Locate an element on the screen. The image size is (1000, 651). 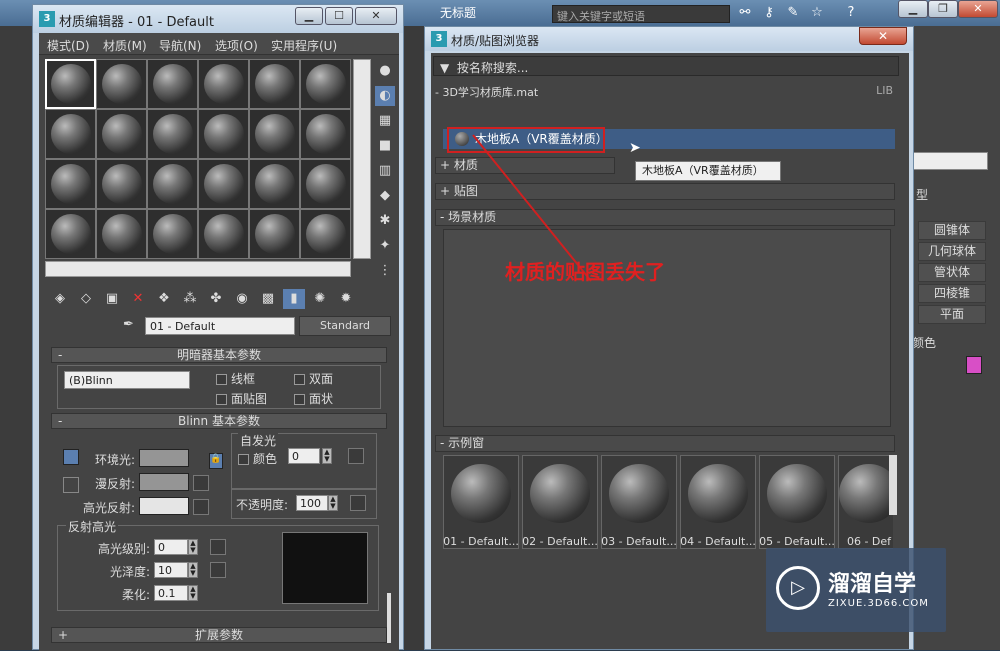
menu-utilities: 实用程序(U) is located at coordinates (304, 45).